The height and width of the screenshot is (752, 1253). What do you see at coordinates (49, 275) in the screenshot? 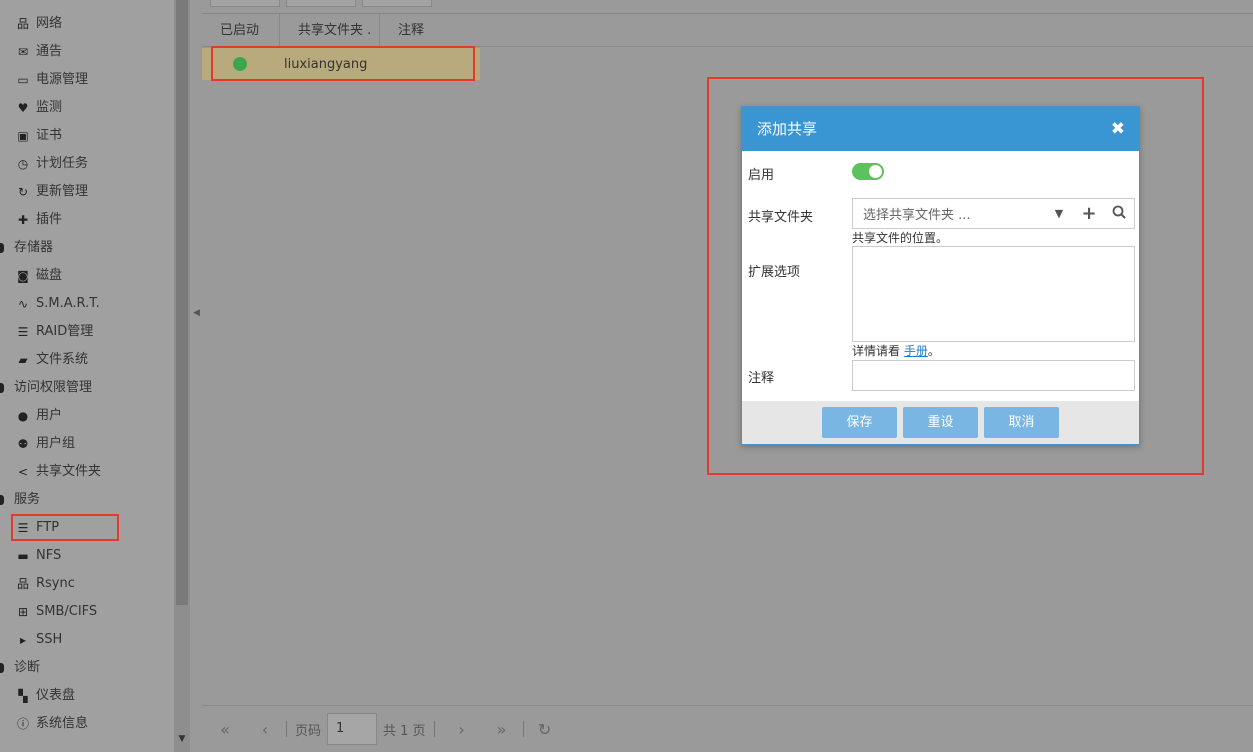
I see `sidebar-item-label: 磁盘` at bounding box center [49, 275].